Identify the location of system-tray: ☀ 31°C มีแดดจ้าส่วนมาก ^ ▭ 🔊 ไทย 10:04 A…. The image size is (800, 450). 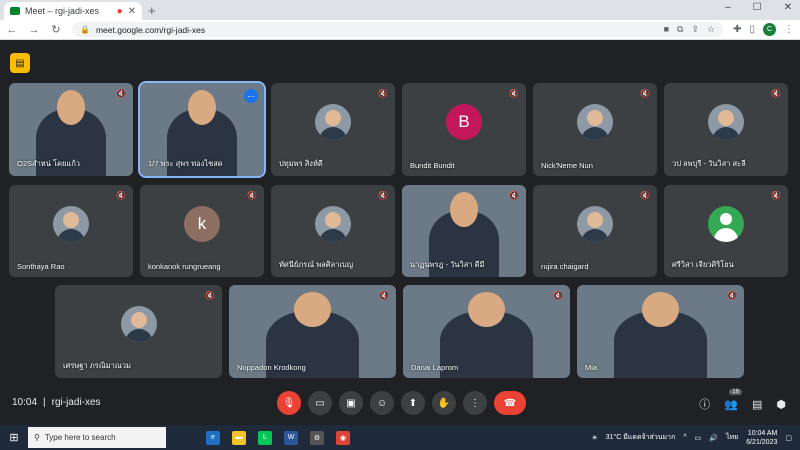
(691, 437).